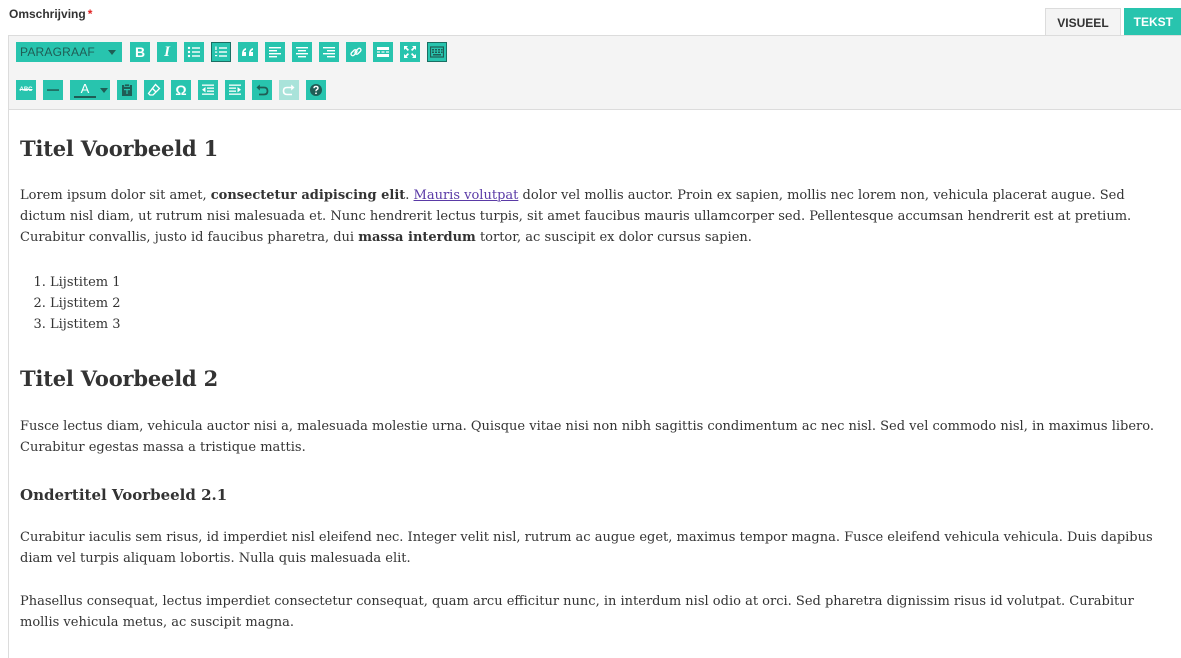 The height and width of the screenshot is (658, 1181). I want to click on blockquote-icon, so click(247, 52).